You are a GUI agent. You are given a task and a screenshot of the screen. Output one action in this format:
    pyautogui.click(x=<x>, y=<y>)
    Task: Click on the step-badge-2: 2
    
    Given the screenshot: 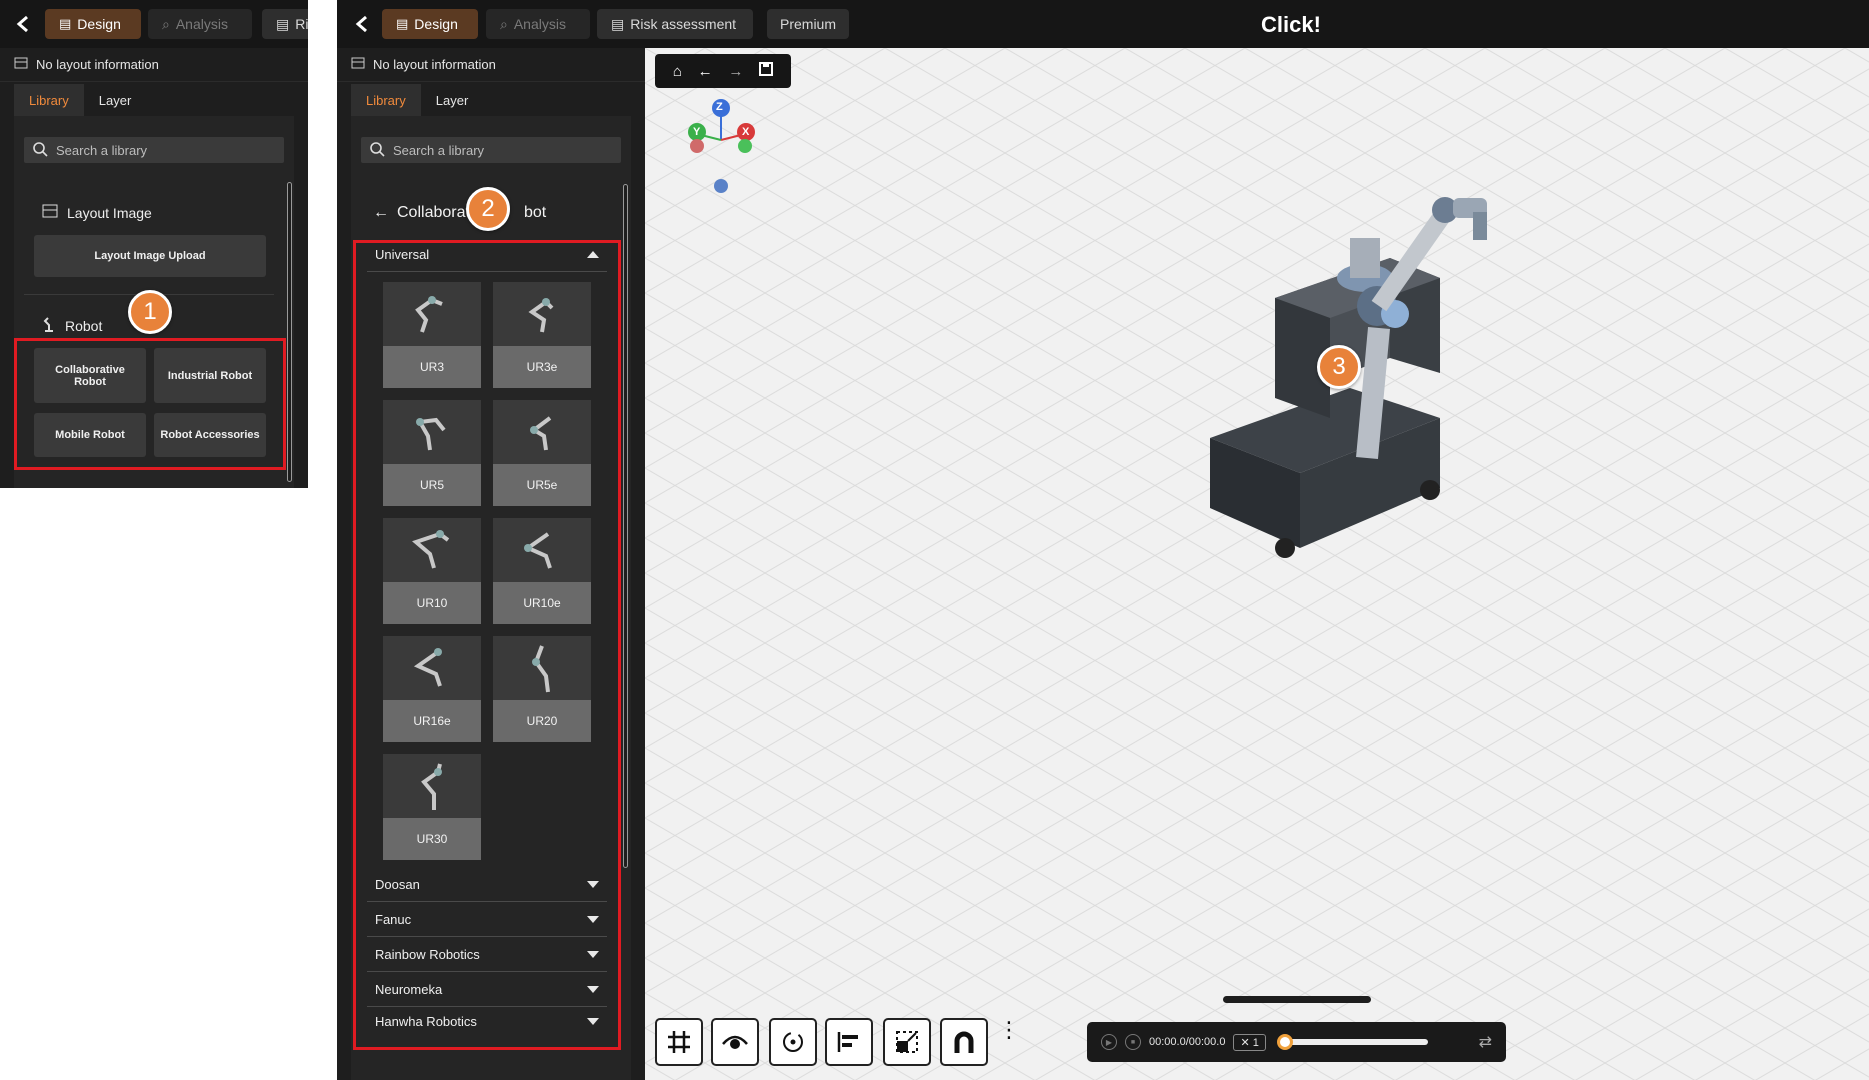 What is the action you would take?
    pyautogui.click(x=488, y=209)
    